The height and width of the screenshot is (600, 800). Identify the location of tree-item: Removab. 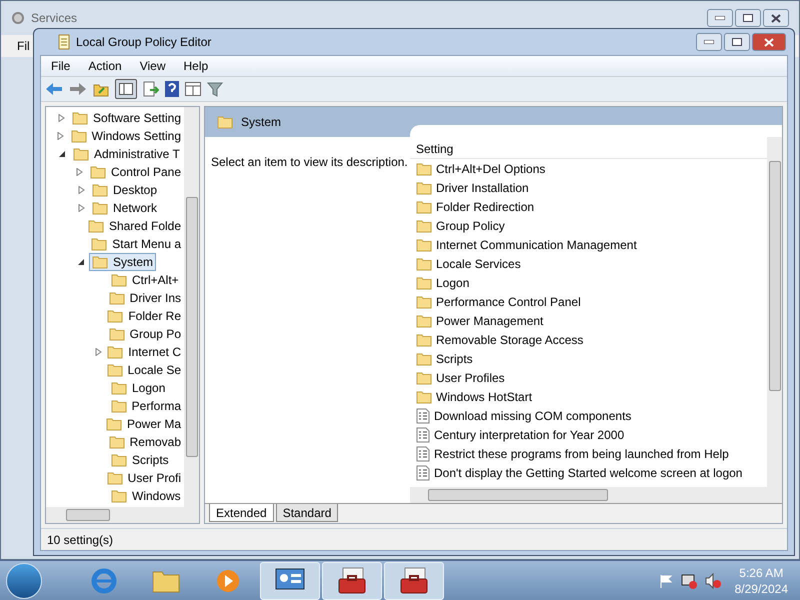
(145, 442).